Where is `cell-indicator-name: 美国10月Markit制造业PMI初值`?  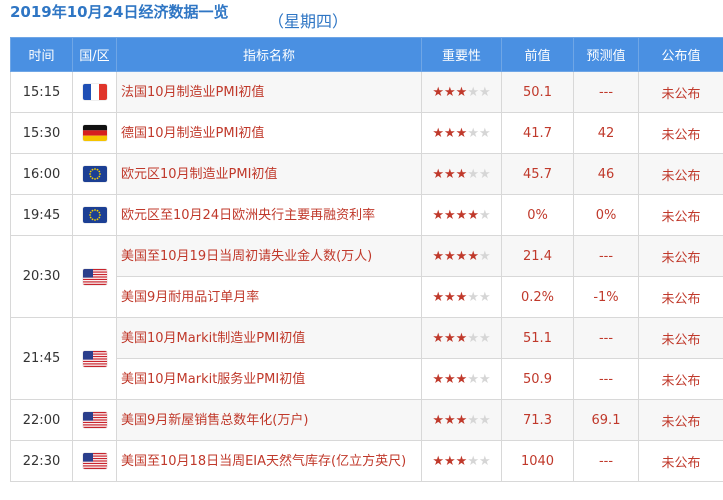
cell-indicator-name: 美国10月Markit制造业PMI初值 is located at coordinates (269, 338).